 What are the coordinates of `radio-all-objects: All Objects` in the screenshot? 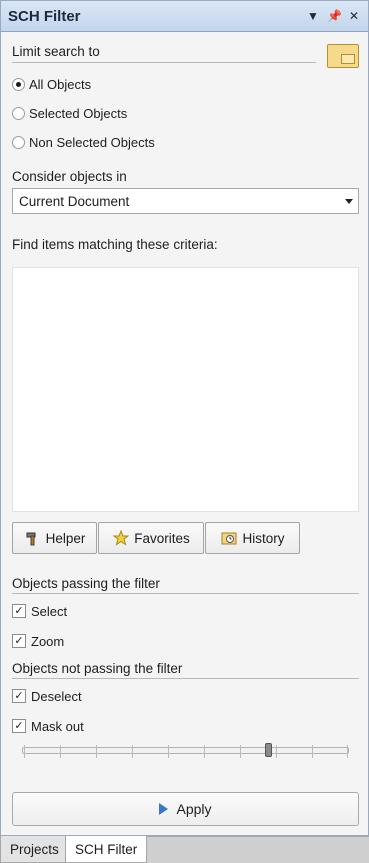 It's located at (51, 84).